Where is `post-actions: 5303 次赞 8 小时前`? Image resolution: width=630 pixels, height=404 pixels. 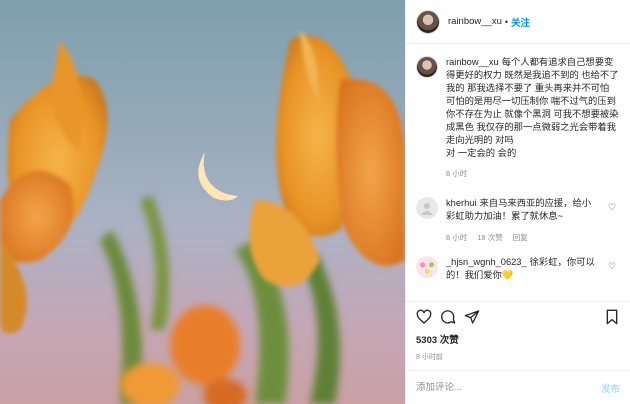 post-actions: 5303 次赞 8 小时前 is located at coordinates (518, 335).